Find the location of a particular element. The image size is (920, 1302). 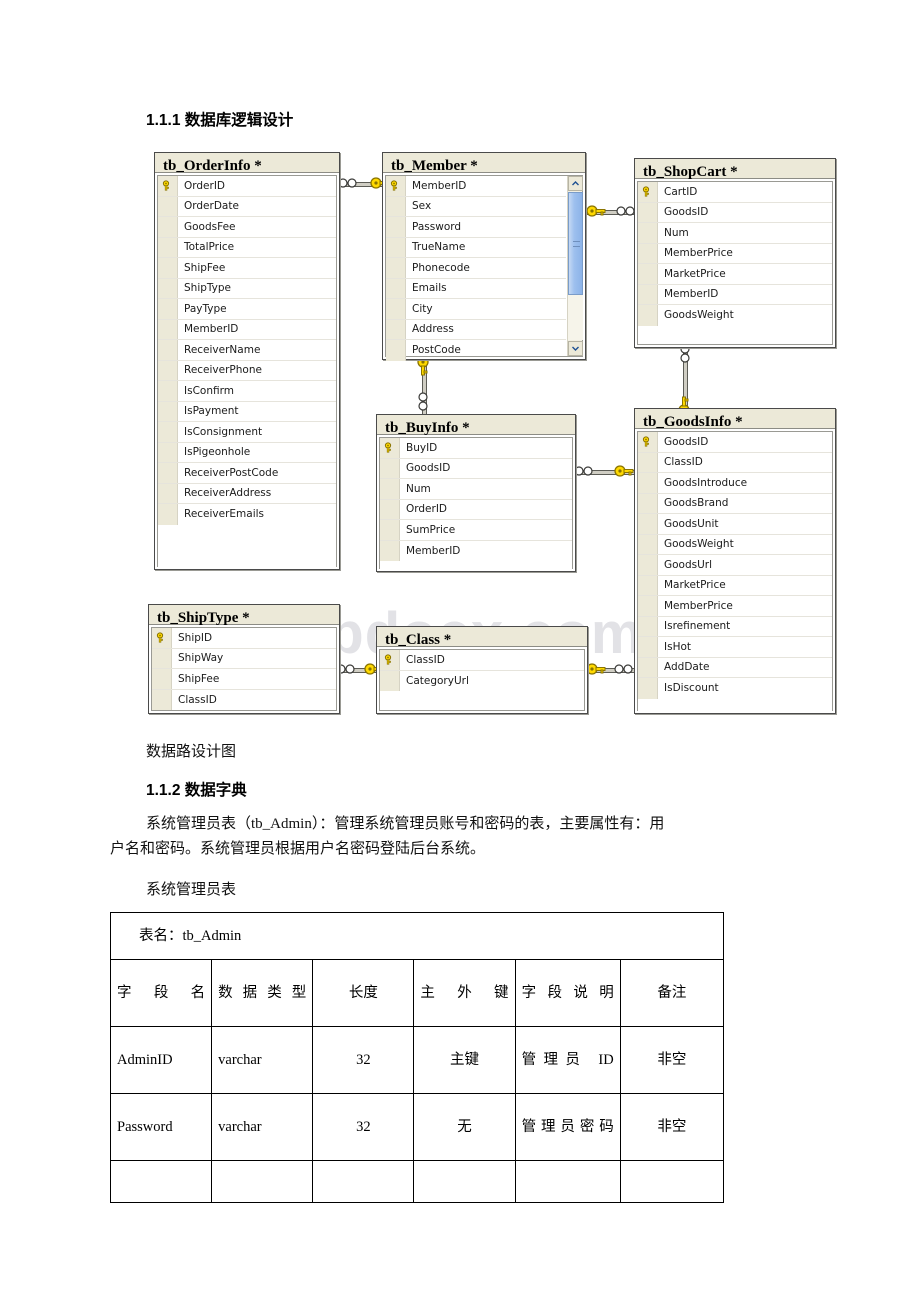

er-table-tb_Class: tb_Class * ClassID CategoryUrl is located at coordinates (482, 670).